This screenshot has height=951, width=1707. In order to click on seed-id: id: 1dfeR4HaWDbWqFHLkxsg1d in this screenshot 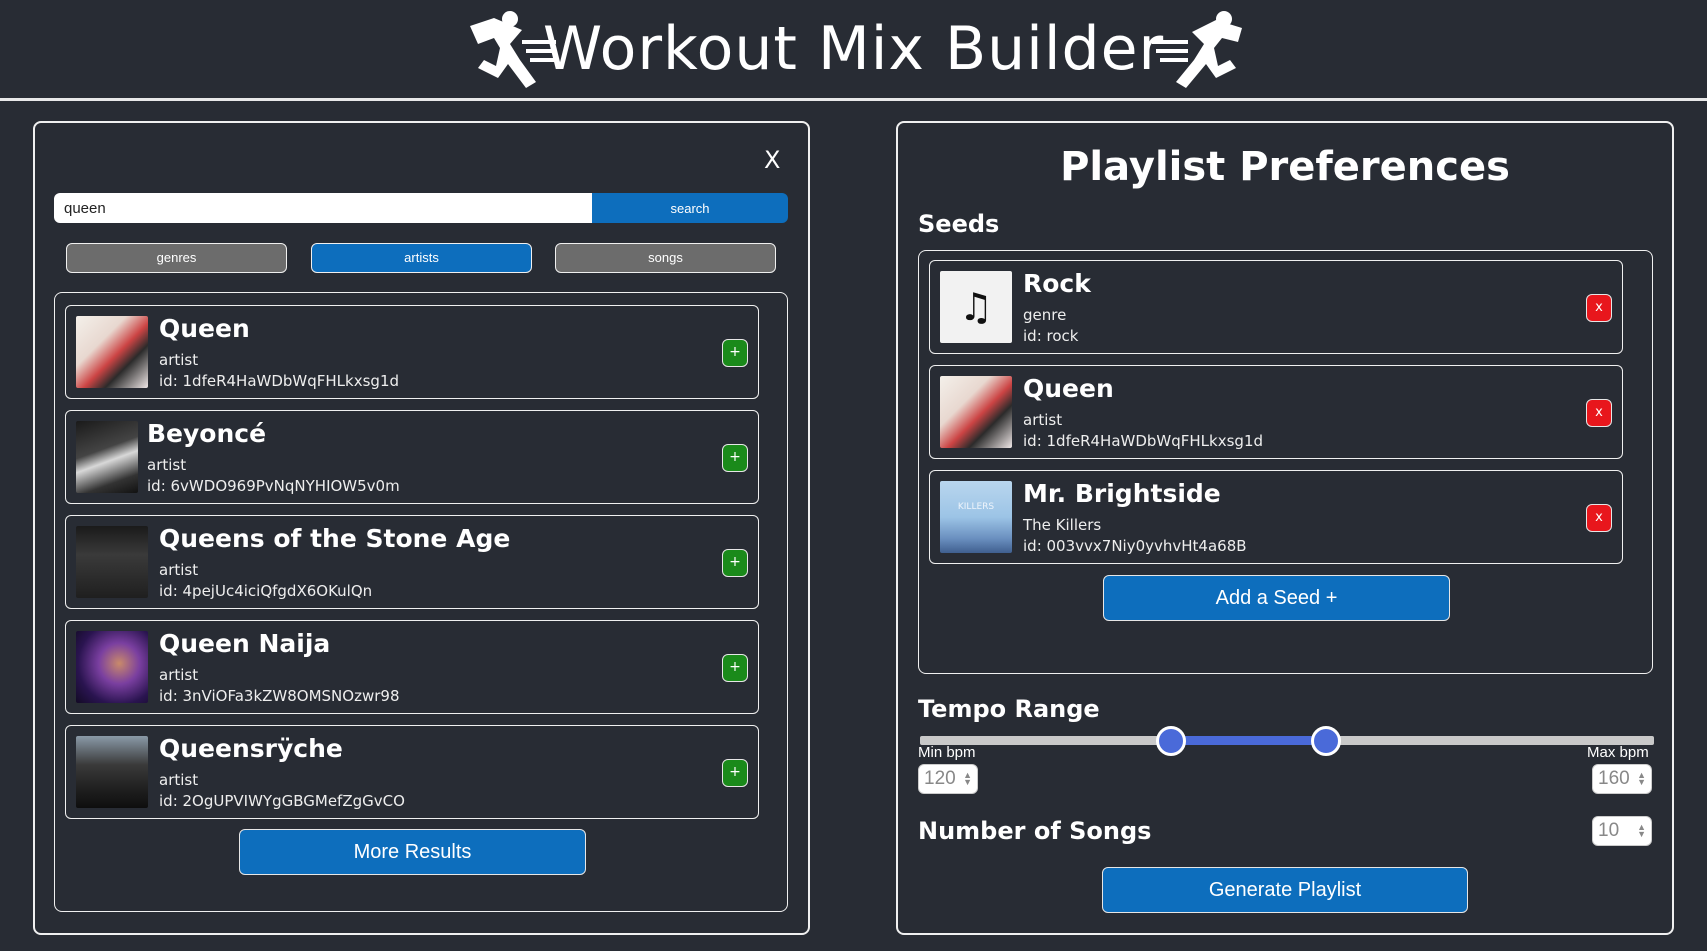, I will do `click(1143, 441)`.